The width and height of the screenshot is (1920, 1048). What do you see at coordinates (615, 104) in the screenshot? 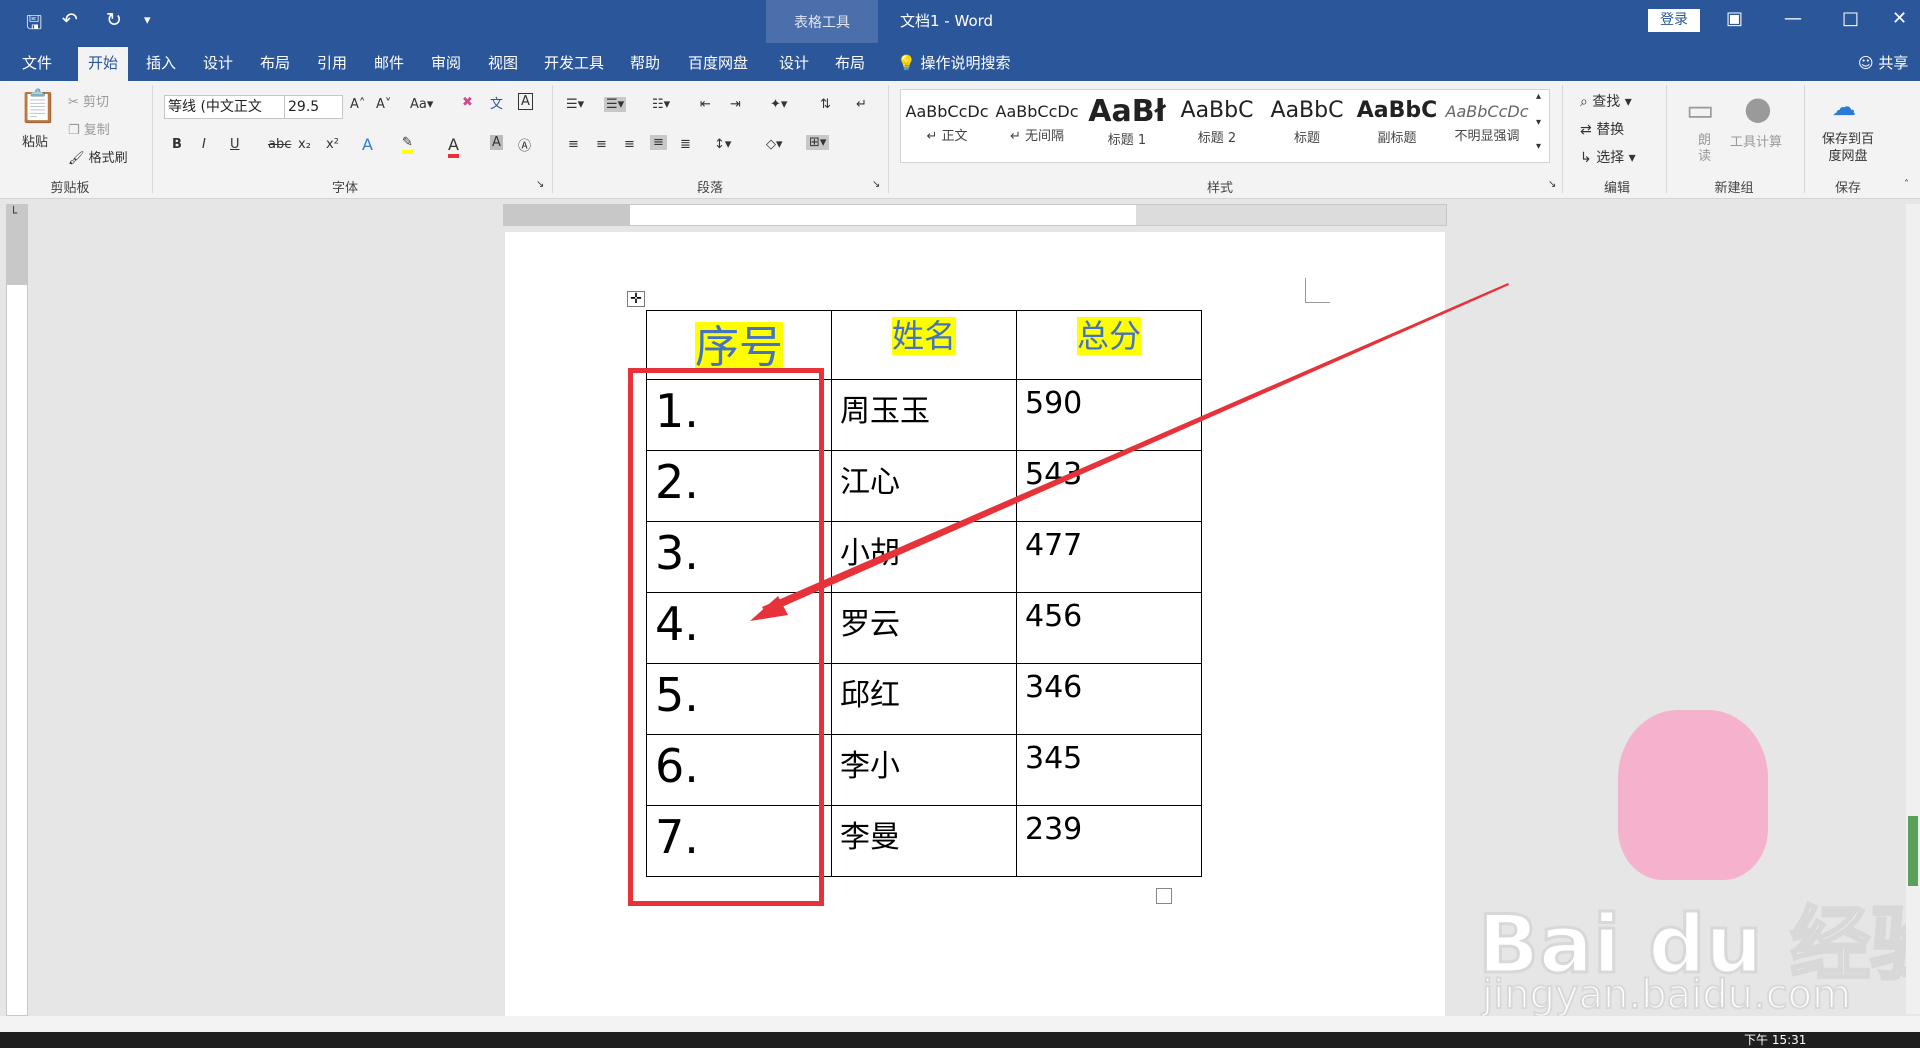
I see `numbering-icon: ☰▾` at bounding box center [615, 104].